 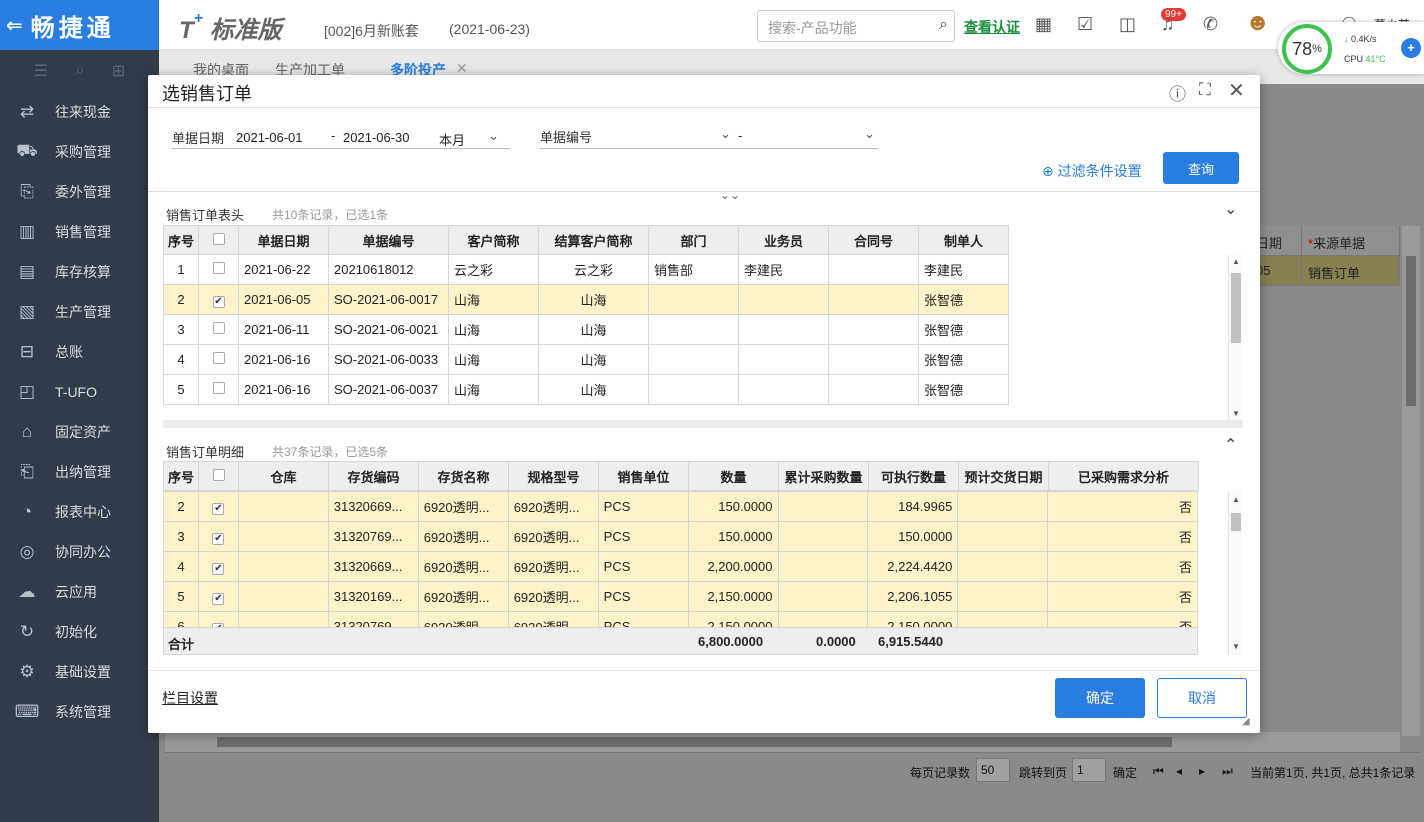 I want to click on system-monitor: 78% ↓ 0.4K/s CPU 41°C +, so click(x=1351, y=48).